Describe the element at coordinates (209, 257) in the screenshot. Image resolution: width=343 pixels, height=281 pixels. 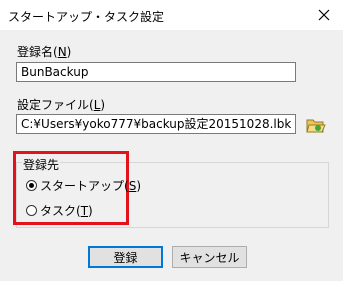
I see `cancel-button: キャンセル` at that location.